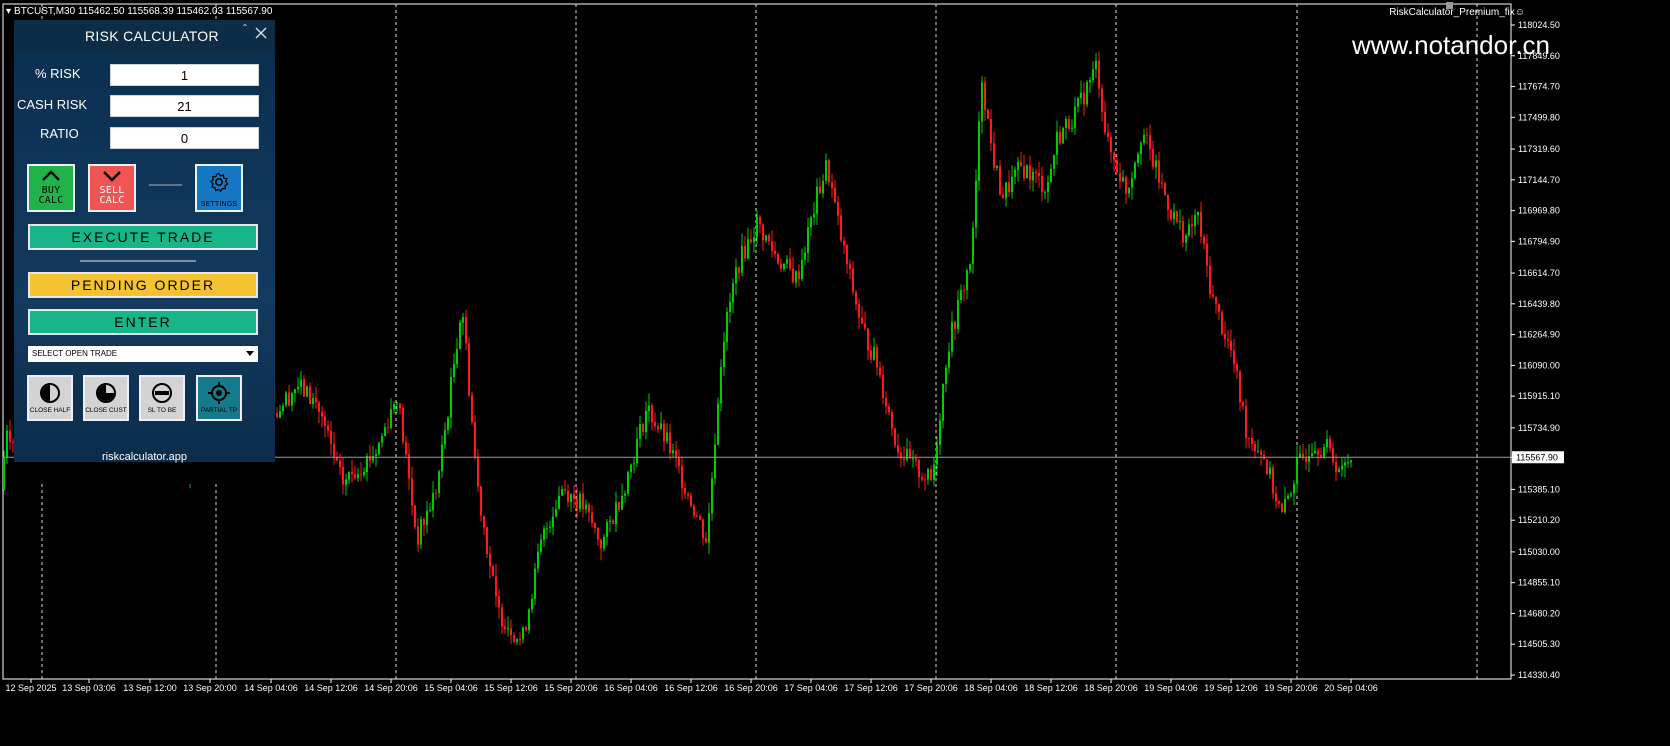  What do you see at coordinates (106, 398) in the screenshot?
I see `close-cust-button: CLOSE CUST` at bounding box center [106, 398].